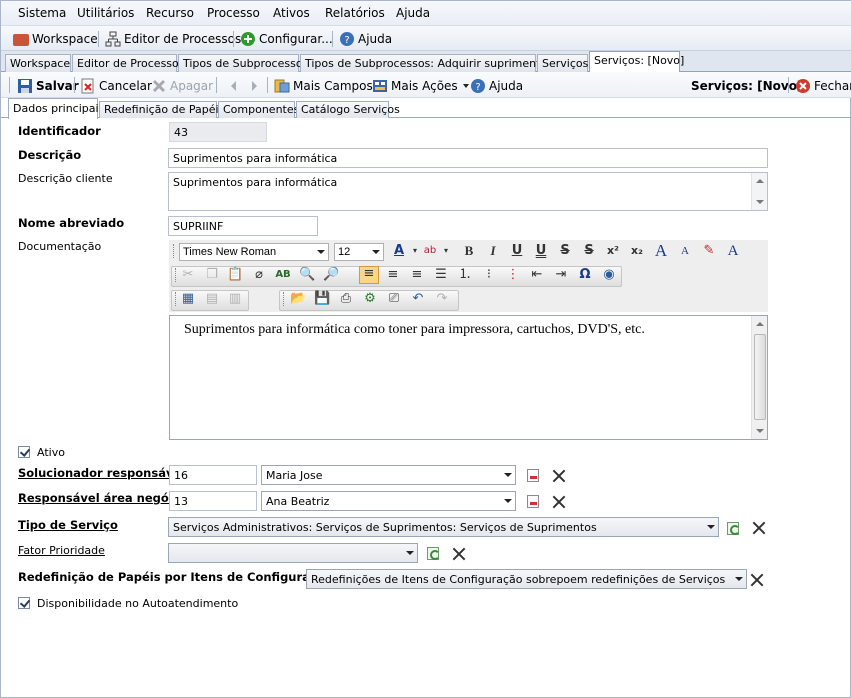  What do you see at coordinates (365, 38) in the screenshot?
I see `ajuda-toolbar-button: ? Ajuda` at bounding box center [365, 38].